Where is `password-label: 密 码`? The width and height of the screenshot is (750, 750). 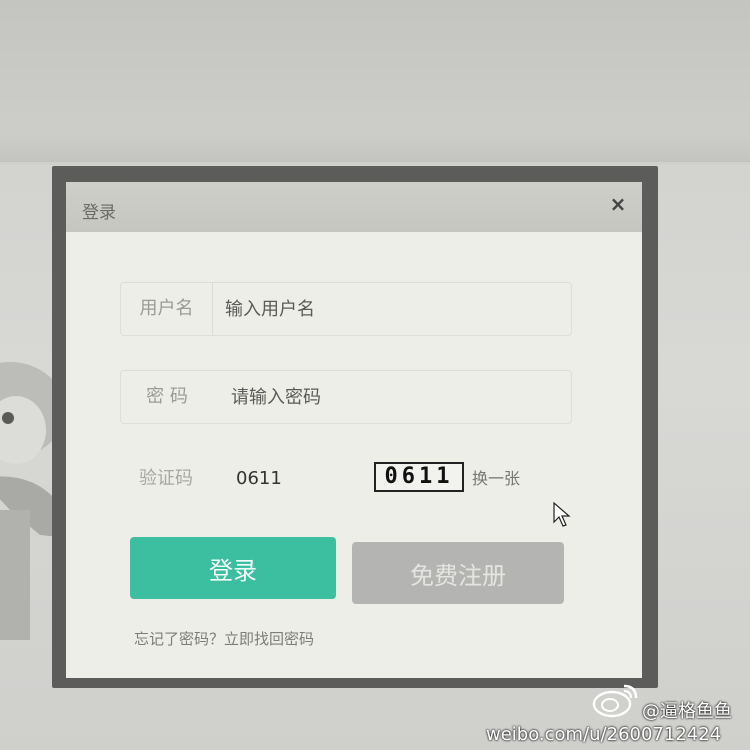 password-label: 密 码 is located at coordinates (167, 396).